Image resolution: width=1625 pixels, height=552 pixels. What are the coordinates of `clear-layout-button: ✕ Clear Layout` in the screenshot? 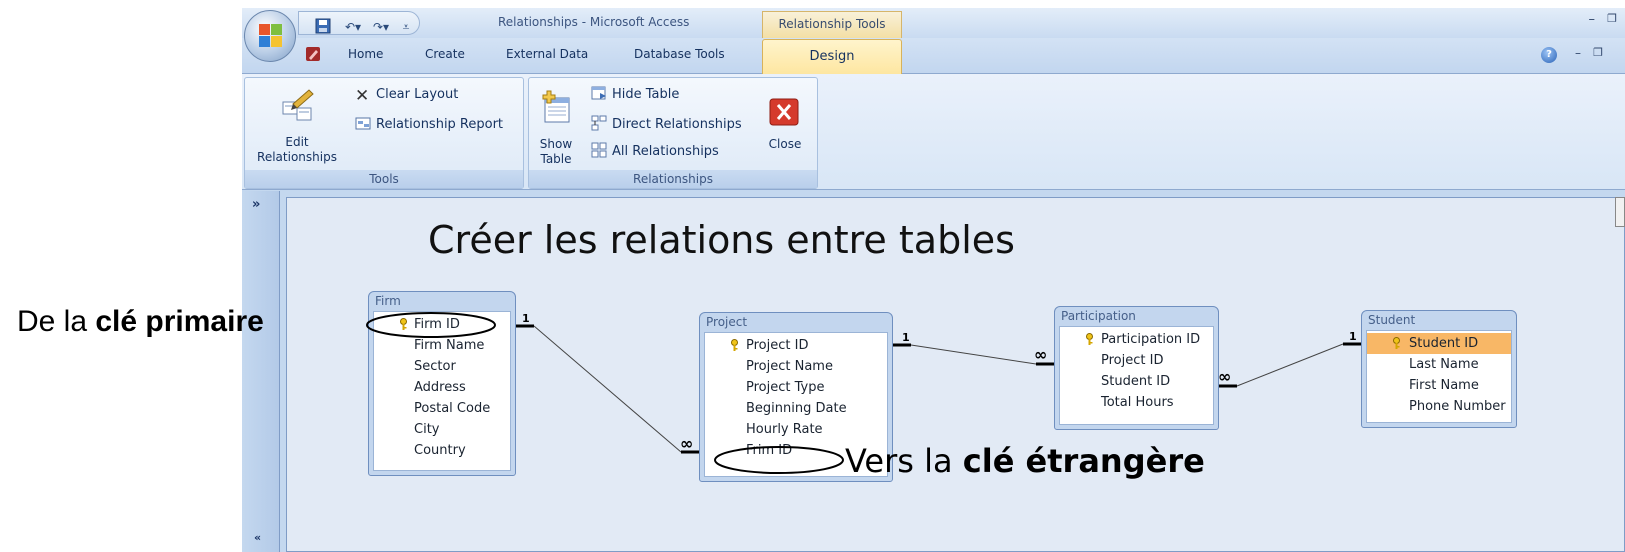 It's located at (406, 95).